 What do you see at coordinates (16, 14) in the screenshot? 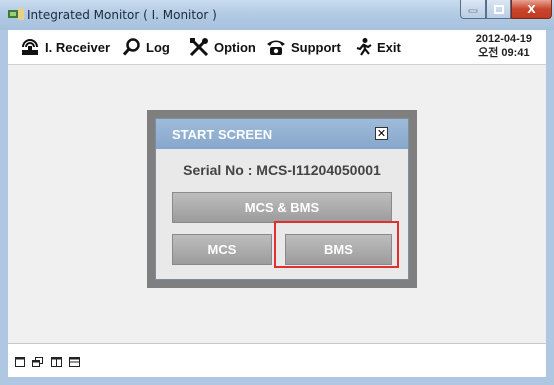
I see `app-icon` at bounding box center [16, 14].